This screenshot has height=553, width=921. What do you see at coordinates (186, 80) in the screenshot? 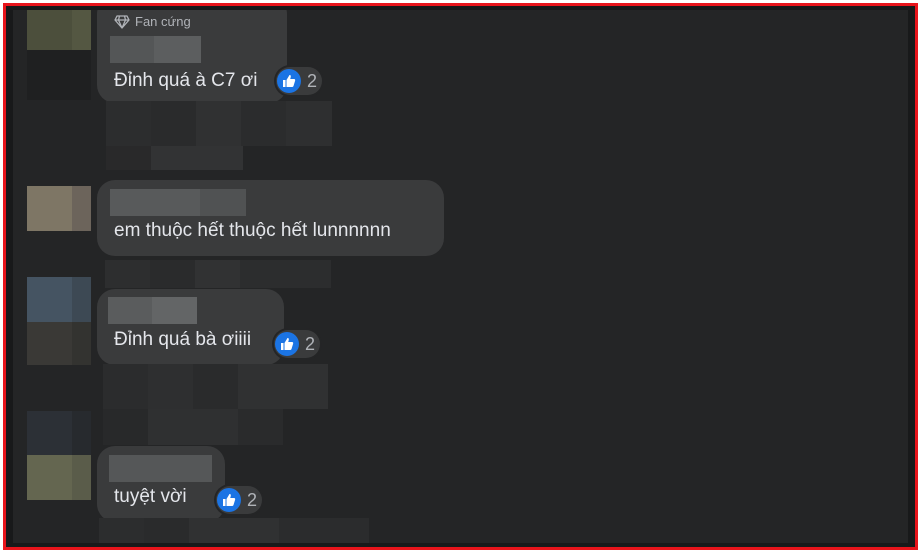
I see `comment-text: Đỉnh quá à C7 ơi` at bounding box center [186, 80].